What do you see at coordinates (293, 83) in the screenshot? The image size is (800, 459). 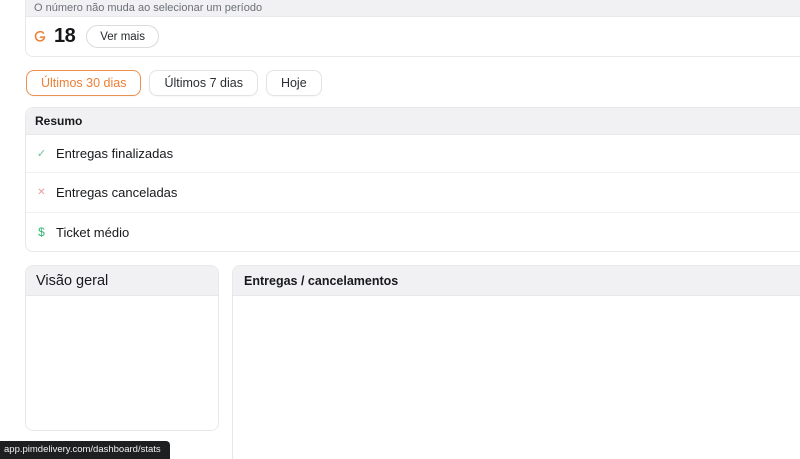 I see `filter-today: Hoje` at bounding box center [293, 83].